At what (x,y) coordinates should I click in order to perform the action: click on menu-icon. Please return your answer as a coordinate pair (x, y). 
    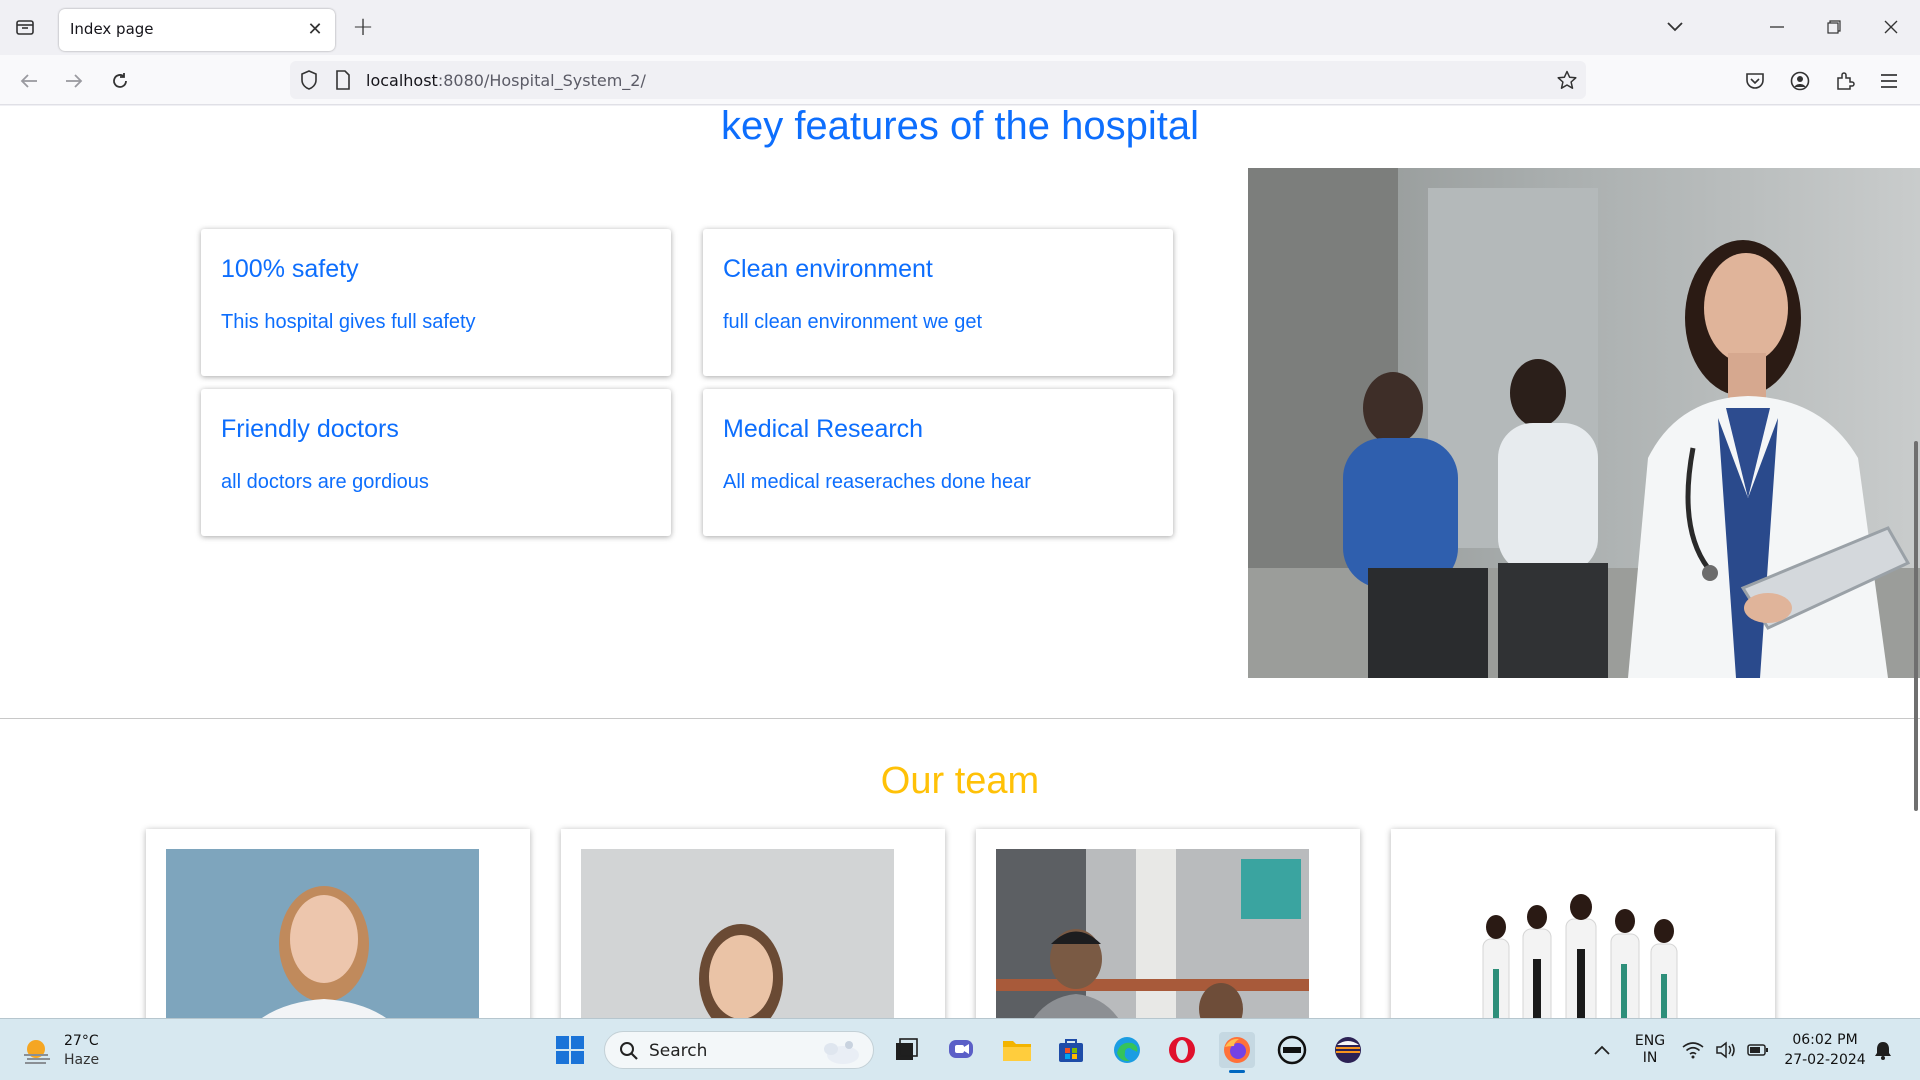
    Looking at the image, I should click on (1889, 81).